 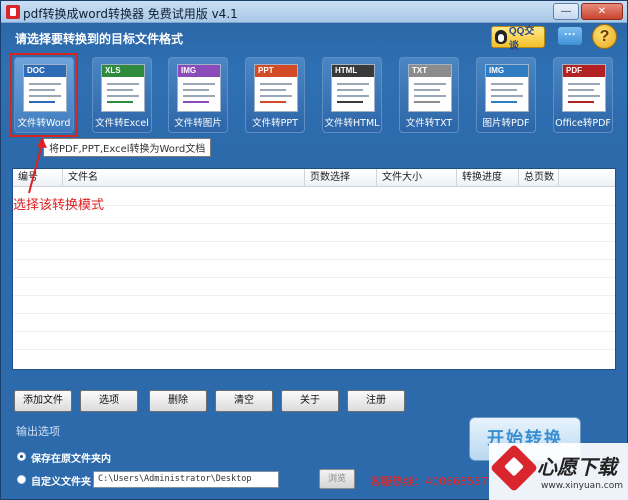 I want to click on watermark-logo-icon, so click(x=514, y=468).